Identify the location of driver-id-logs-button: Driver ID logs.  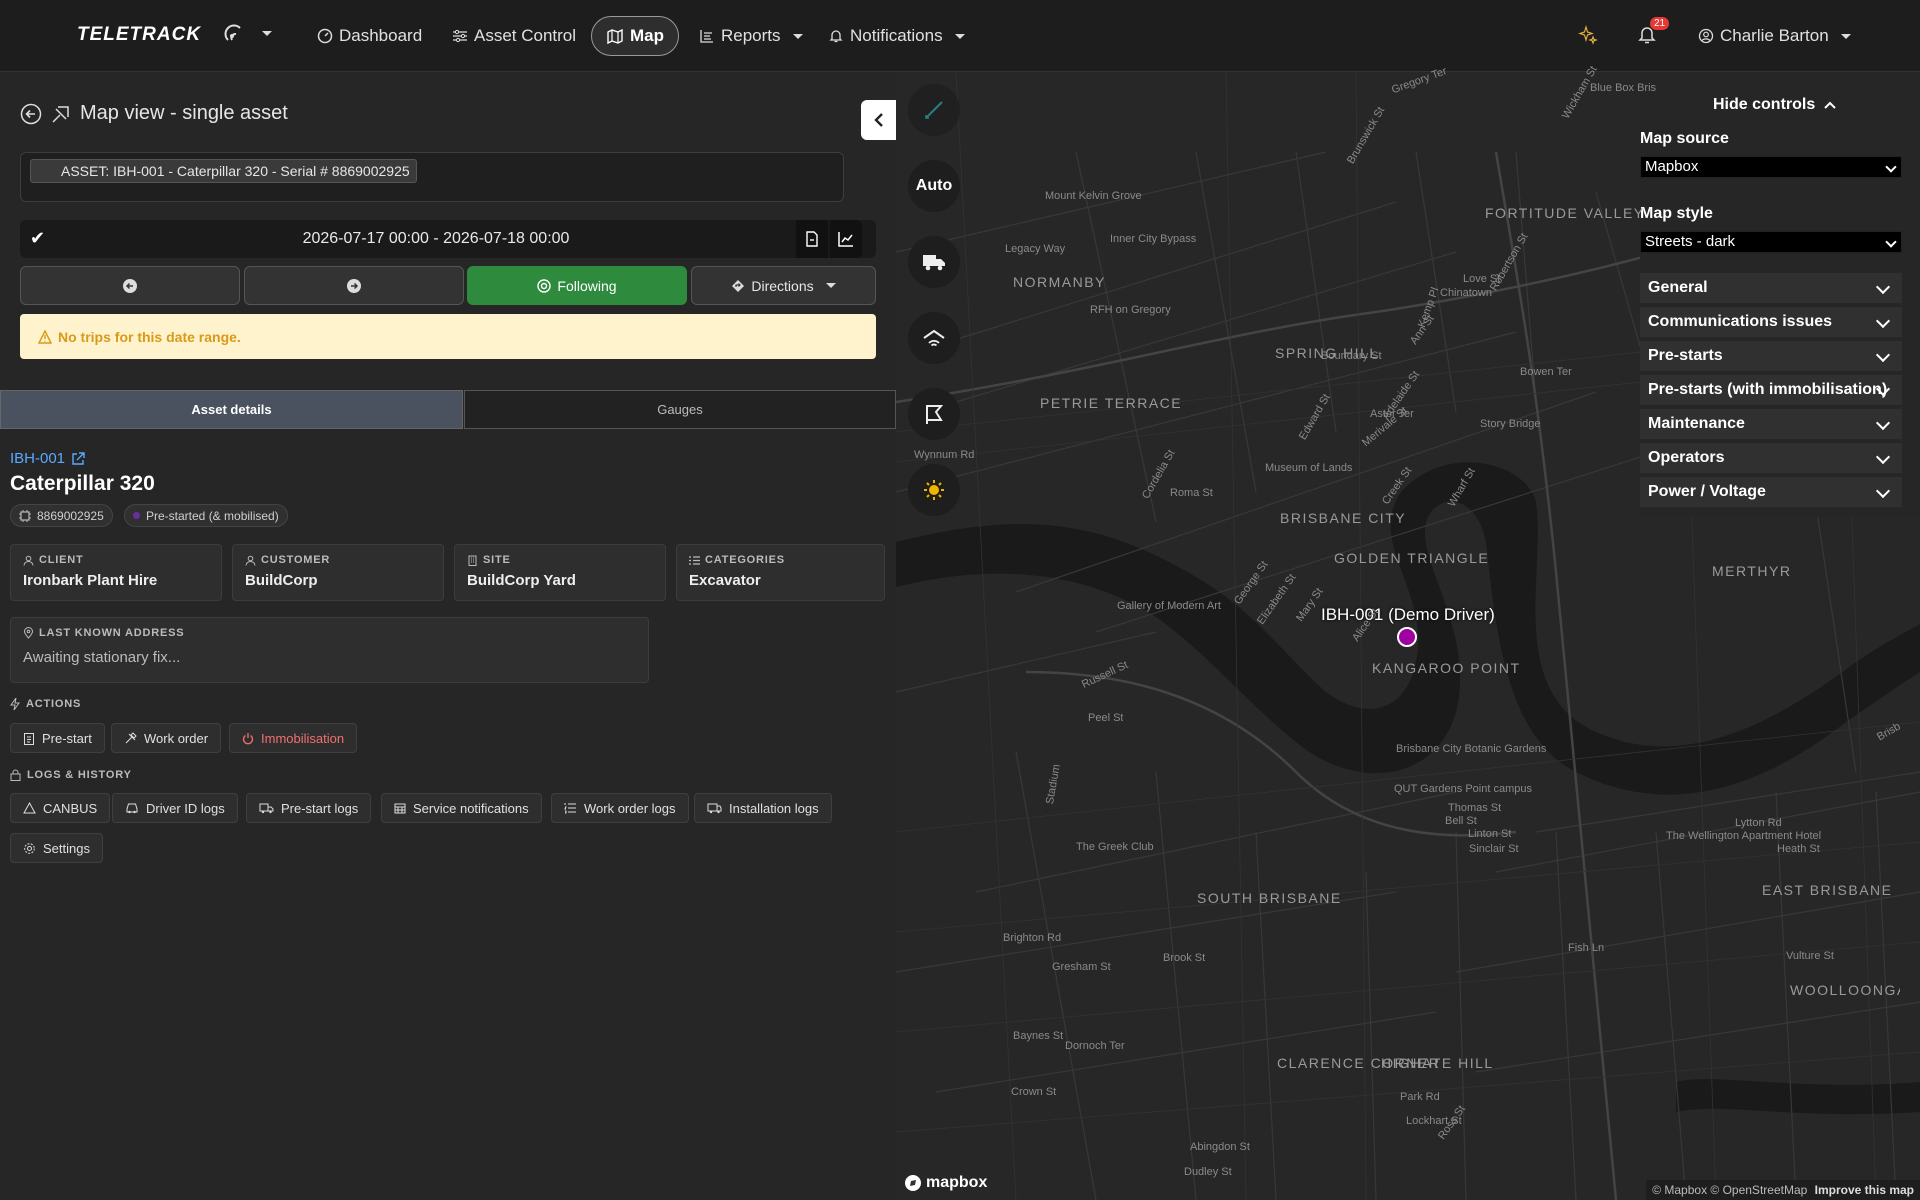
(175, 808).